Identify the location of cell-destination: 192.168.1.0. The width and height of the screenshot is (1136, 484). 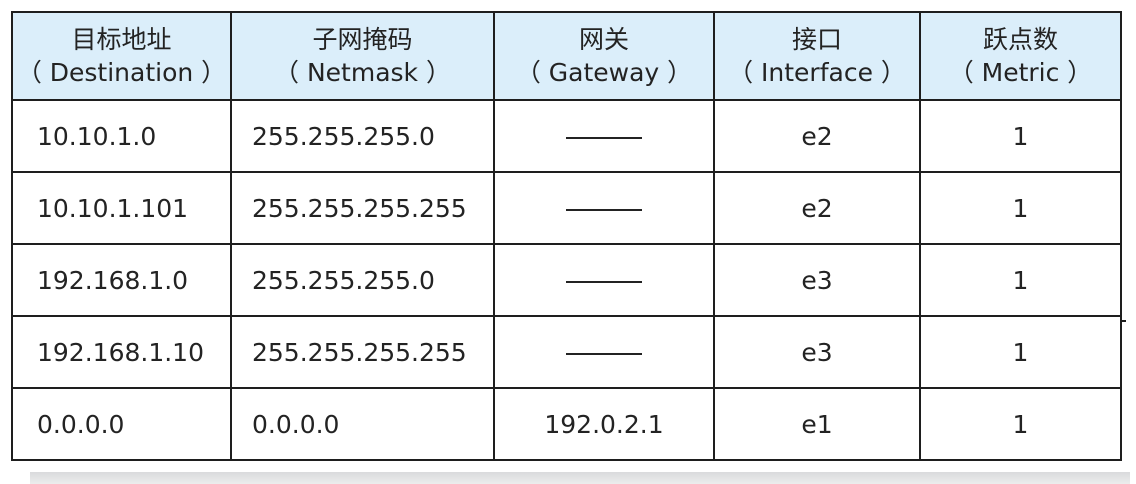
(121, 280).